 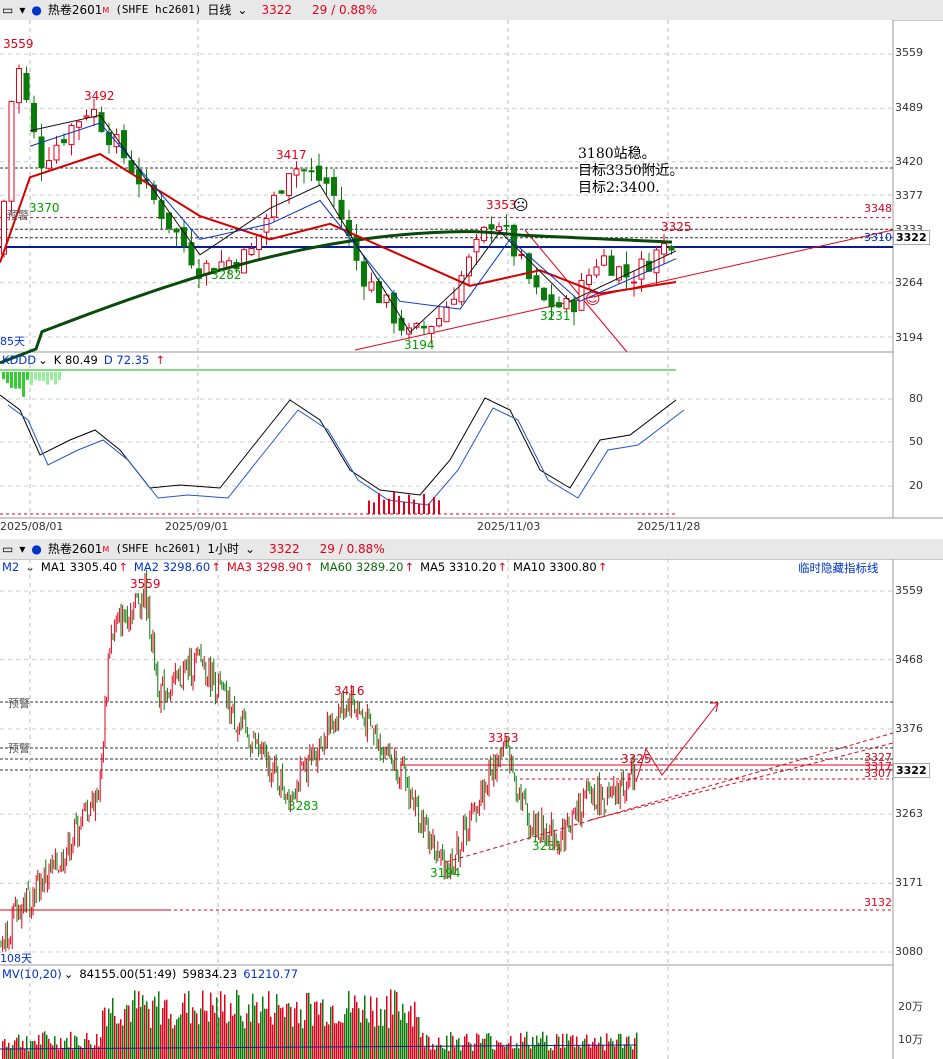 What do you see at coordinates (878, 208) in the screenshot?
I see `level-3348-label: 3348` at bounding box center [878, 208].